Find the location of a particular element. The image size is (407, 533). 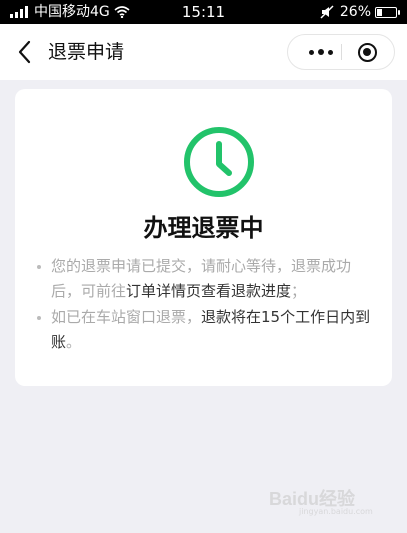

status-title: 办理退票中 is located at coordinates (203, 228).